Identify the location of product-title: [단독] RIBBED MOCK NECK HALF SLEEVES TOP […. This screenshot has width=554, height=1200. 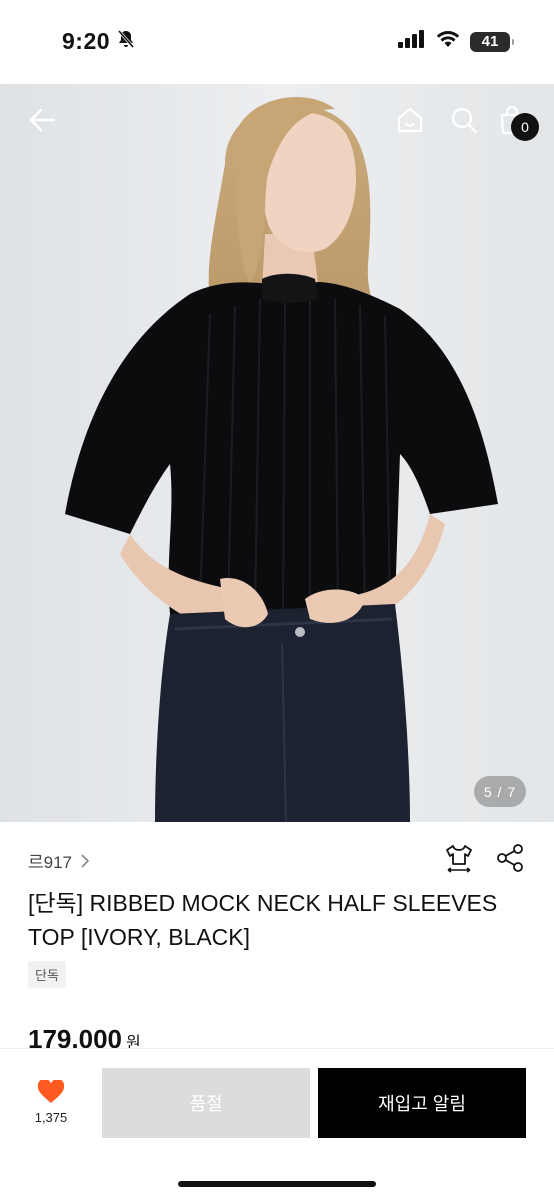
(263, 920).